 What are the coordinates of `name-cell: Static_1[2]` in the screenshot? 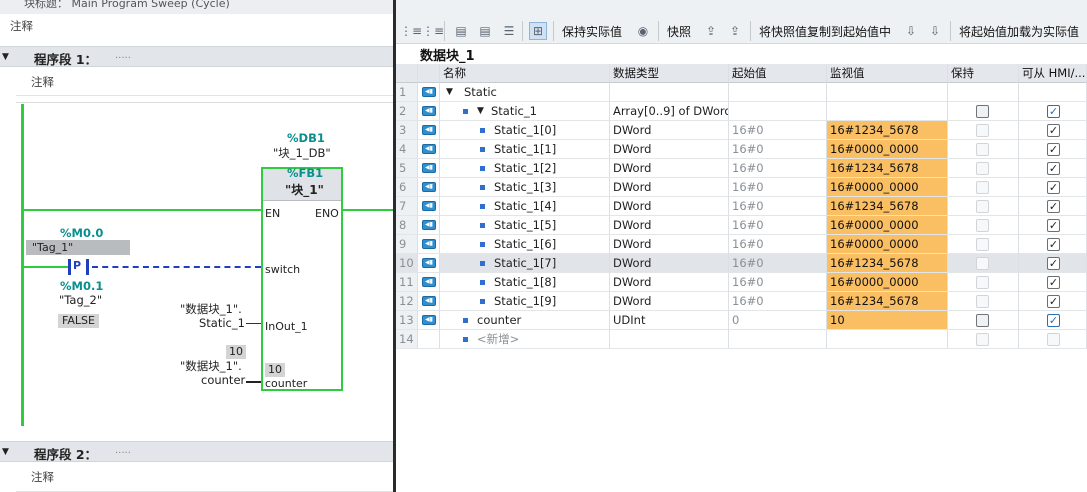 It's located at (525, 168).